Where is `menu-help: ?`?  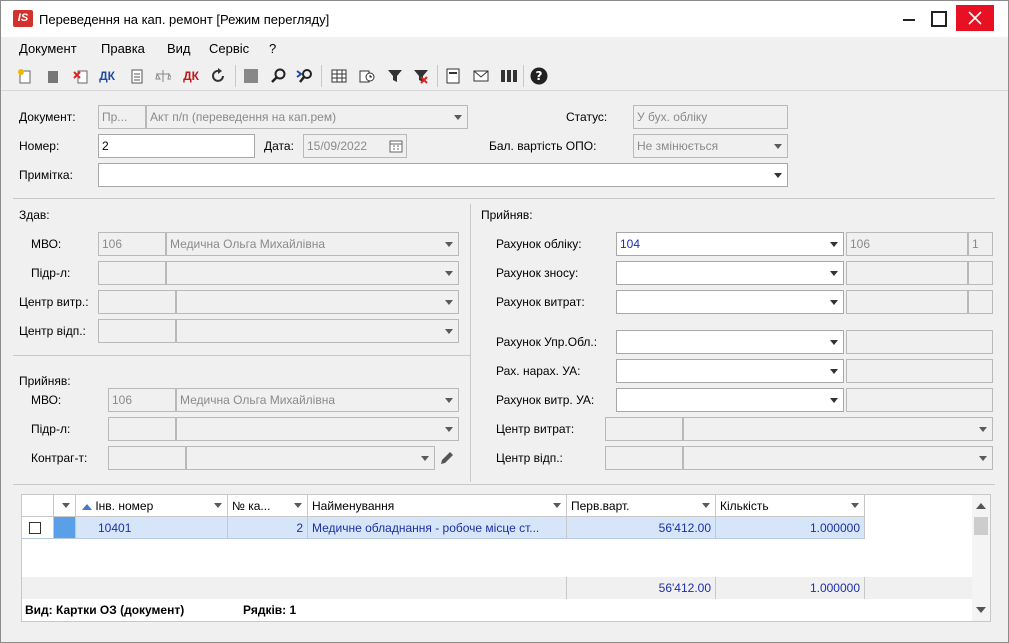 menu-help: ? is located at coordinates (272, 48).